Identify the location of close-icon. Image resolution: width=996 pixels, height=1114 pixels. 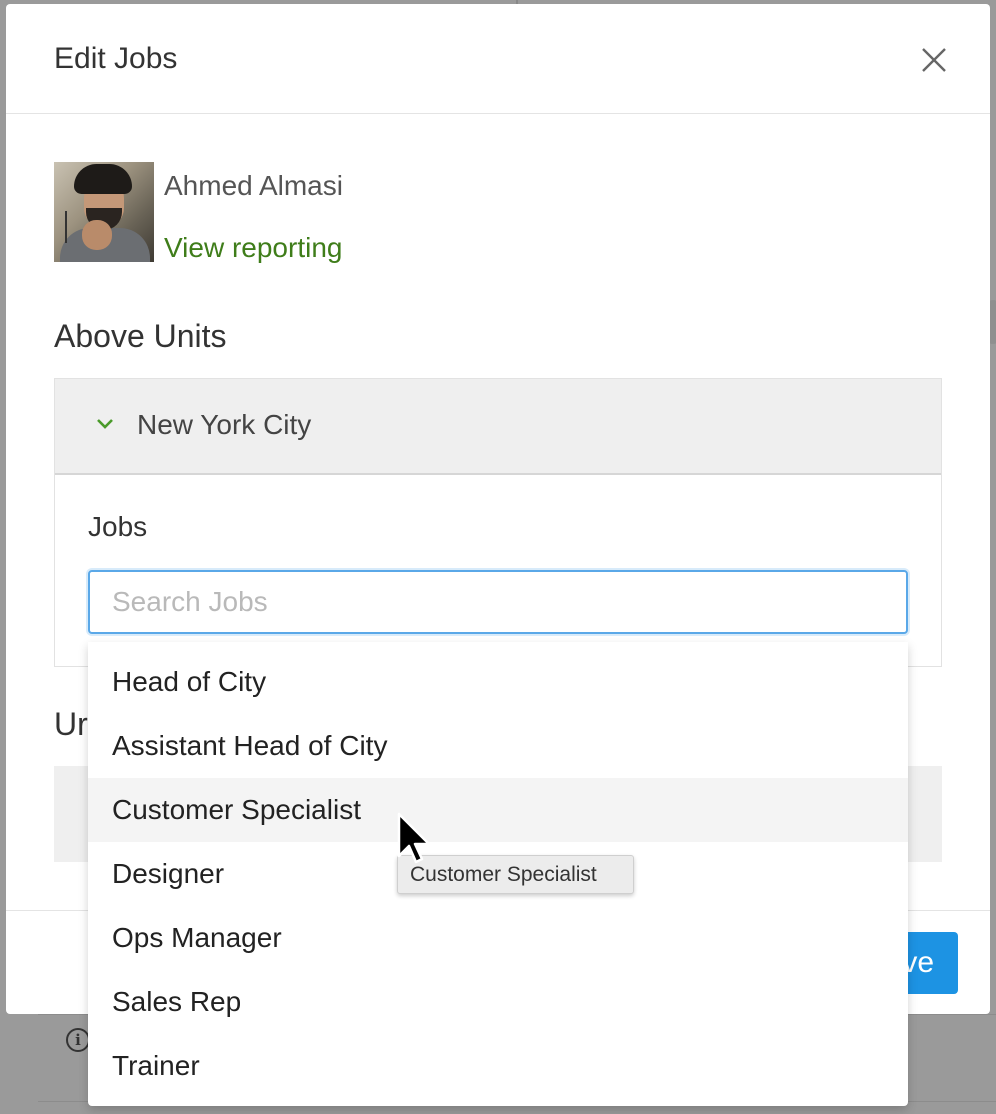
(934, 60).